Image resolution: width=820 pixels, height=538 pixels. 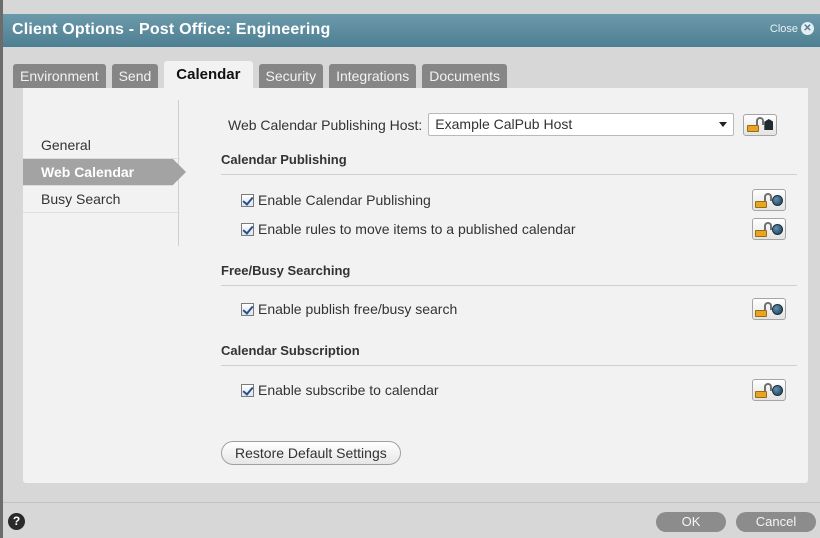 I want to click on option-enable-publish-free-busy: Enable publish free/busy search, so click(x=349, y=309).